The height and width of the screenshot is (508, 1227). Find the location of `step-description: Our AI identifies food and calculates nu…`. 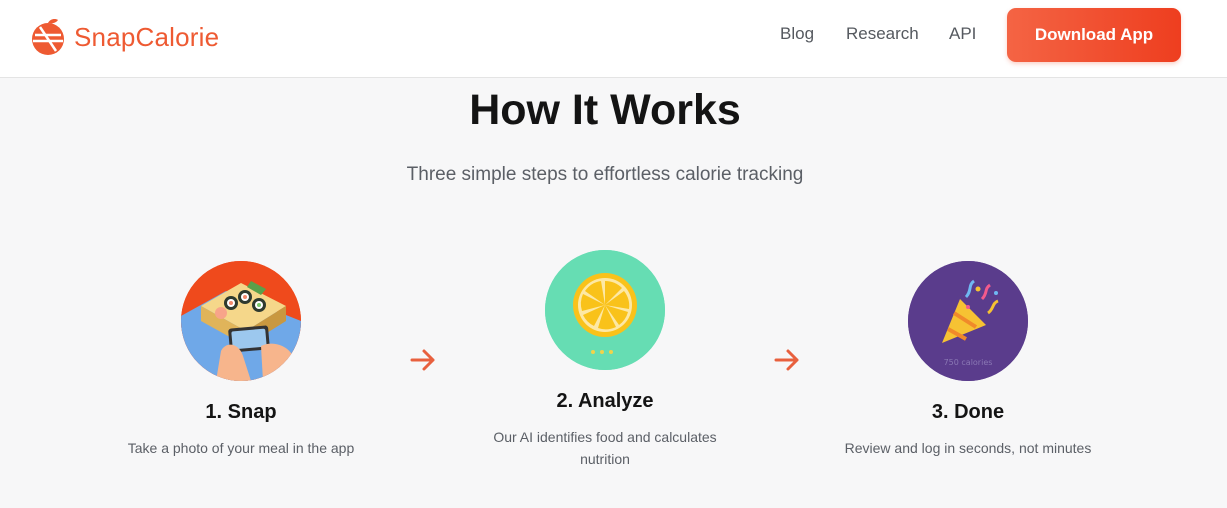

step-description: Our AI identifies food and calculates nu… is located at coordinates (605, 448).